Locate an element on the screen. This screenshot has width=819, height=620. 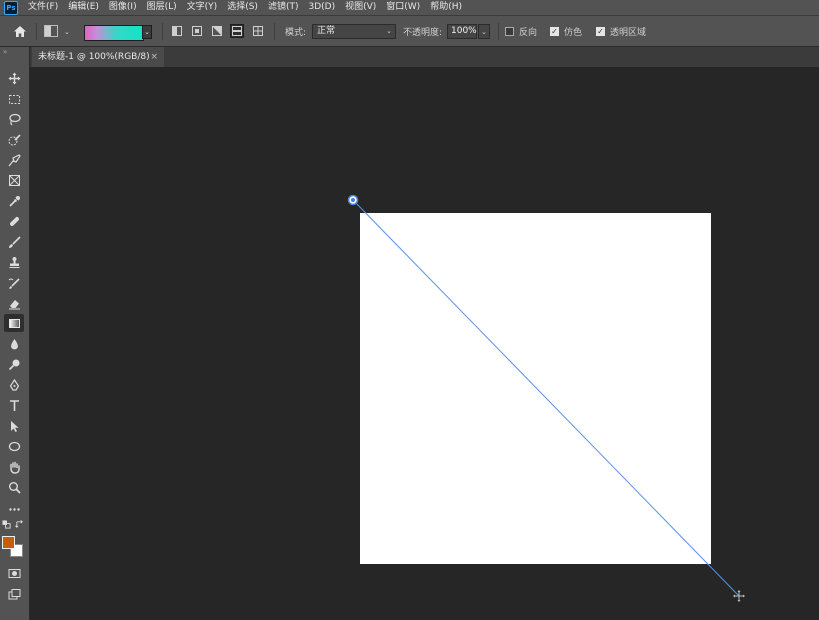
document-tab-strip: 未标题-1 @ 100%(RGB/8) × is located at coordinates (424, 57).